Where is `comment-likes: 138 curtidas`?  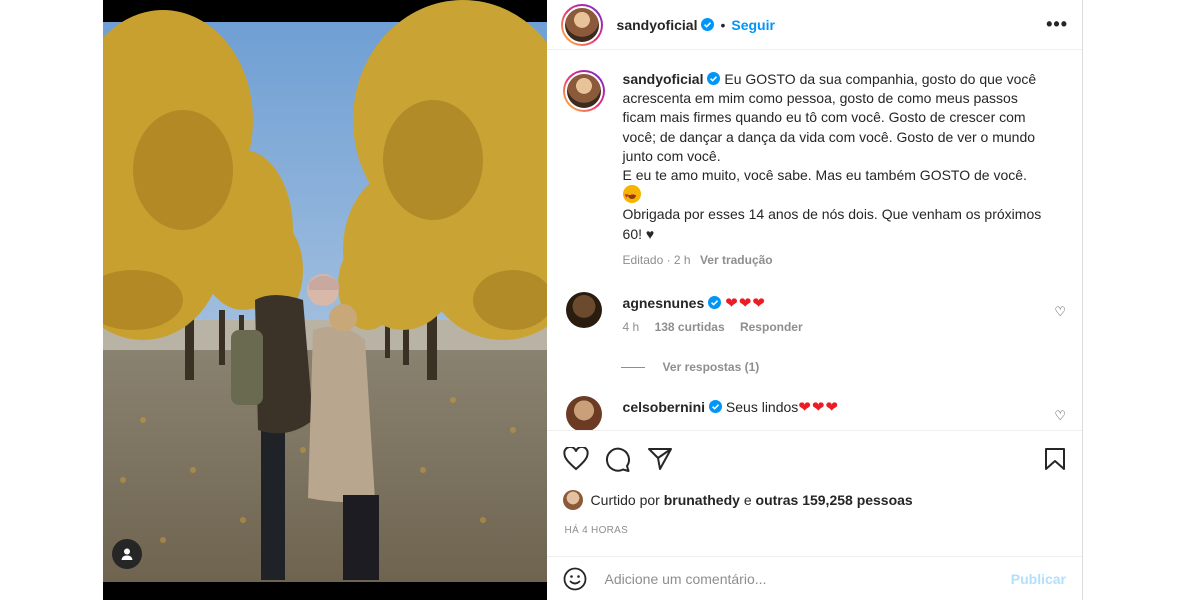 comment-likes: 138 curtidas is located at coordinates (690, 327).